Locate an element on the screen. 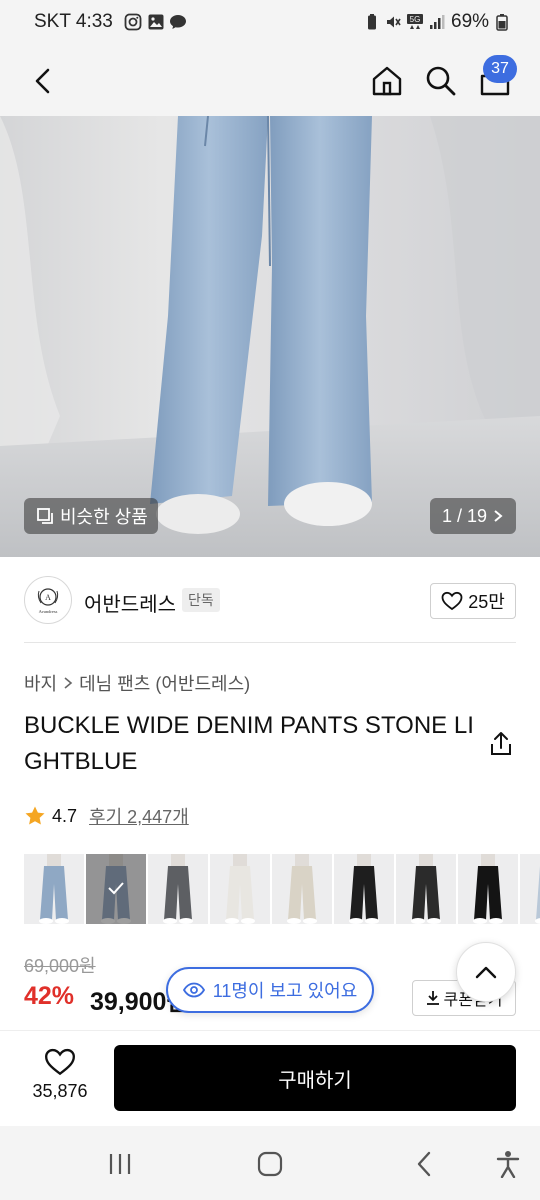  breadcrumb-category: 바지 is located at coordinates (40, 683).